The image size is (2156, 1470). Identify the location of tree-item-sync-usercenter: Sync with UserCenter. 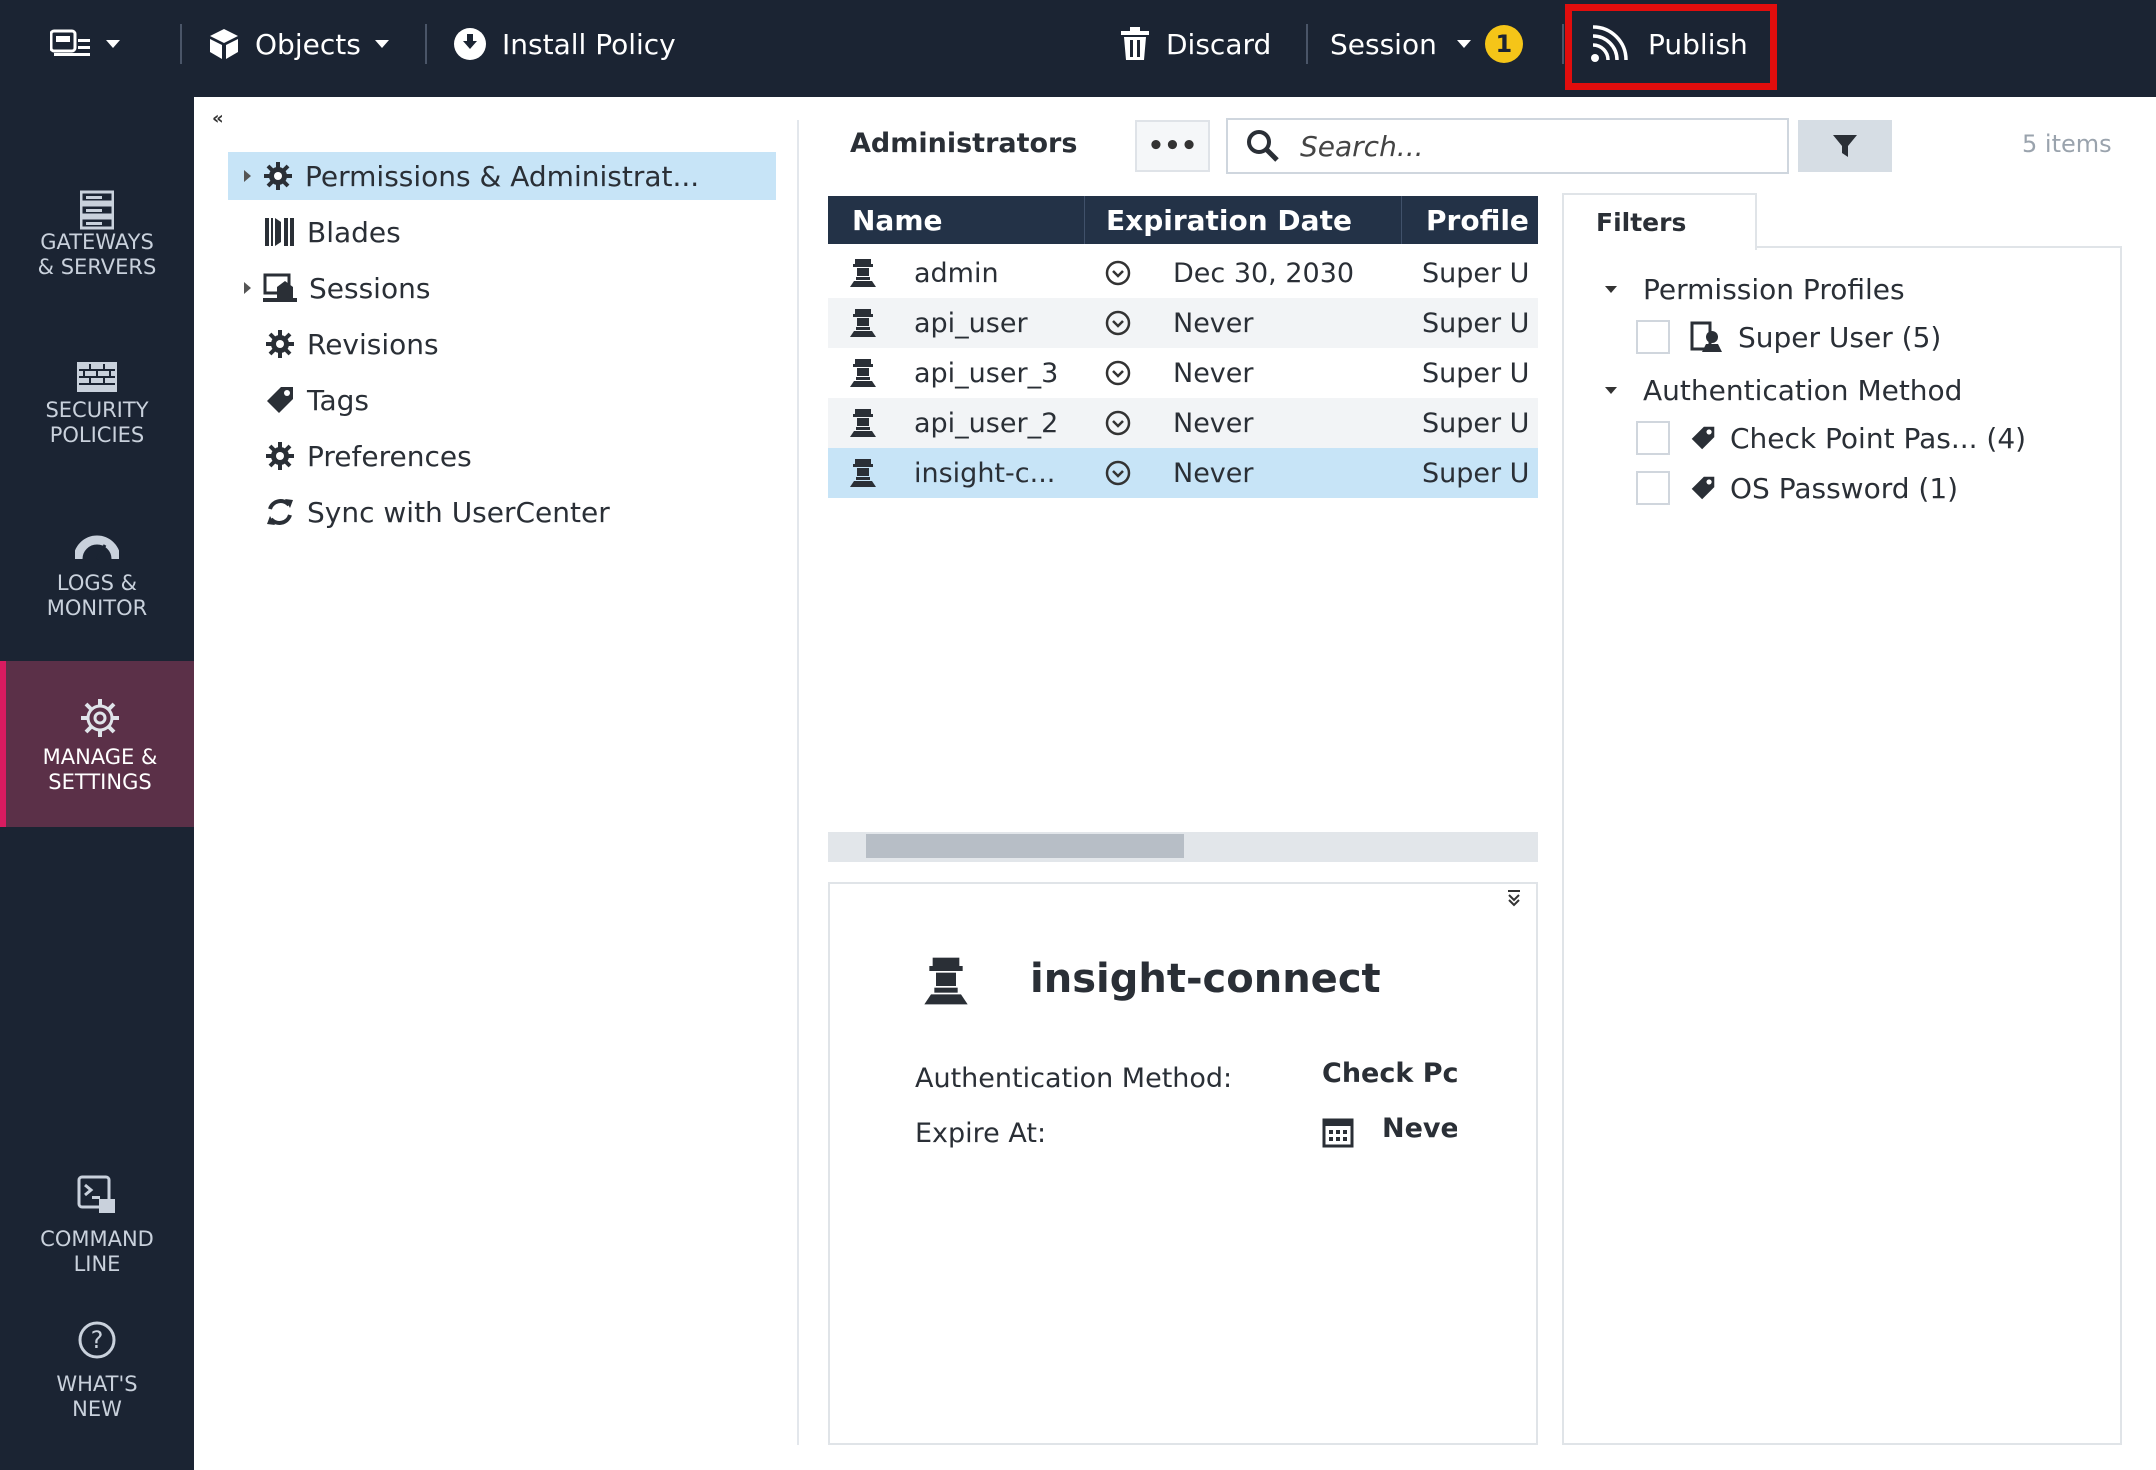
(437, 512).